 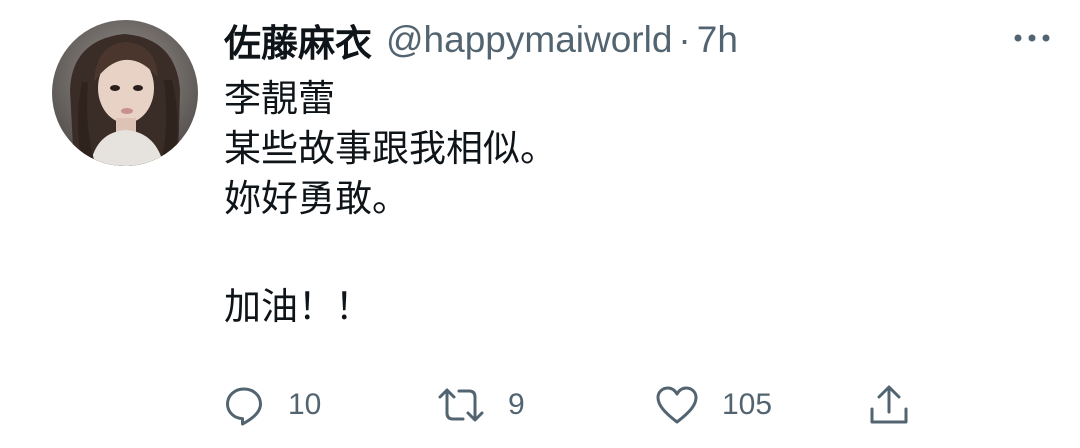 I want to click on action-bar: 10 9 105, so click(x=540, y=405).